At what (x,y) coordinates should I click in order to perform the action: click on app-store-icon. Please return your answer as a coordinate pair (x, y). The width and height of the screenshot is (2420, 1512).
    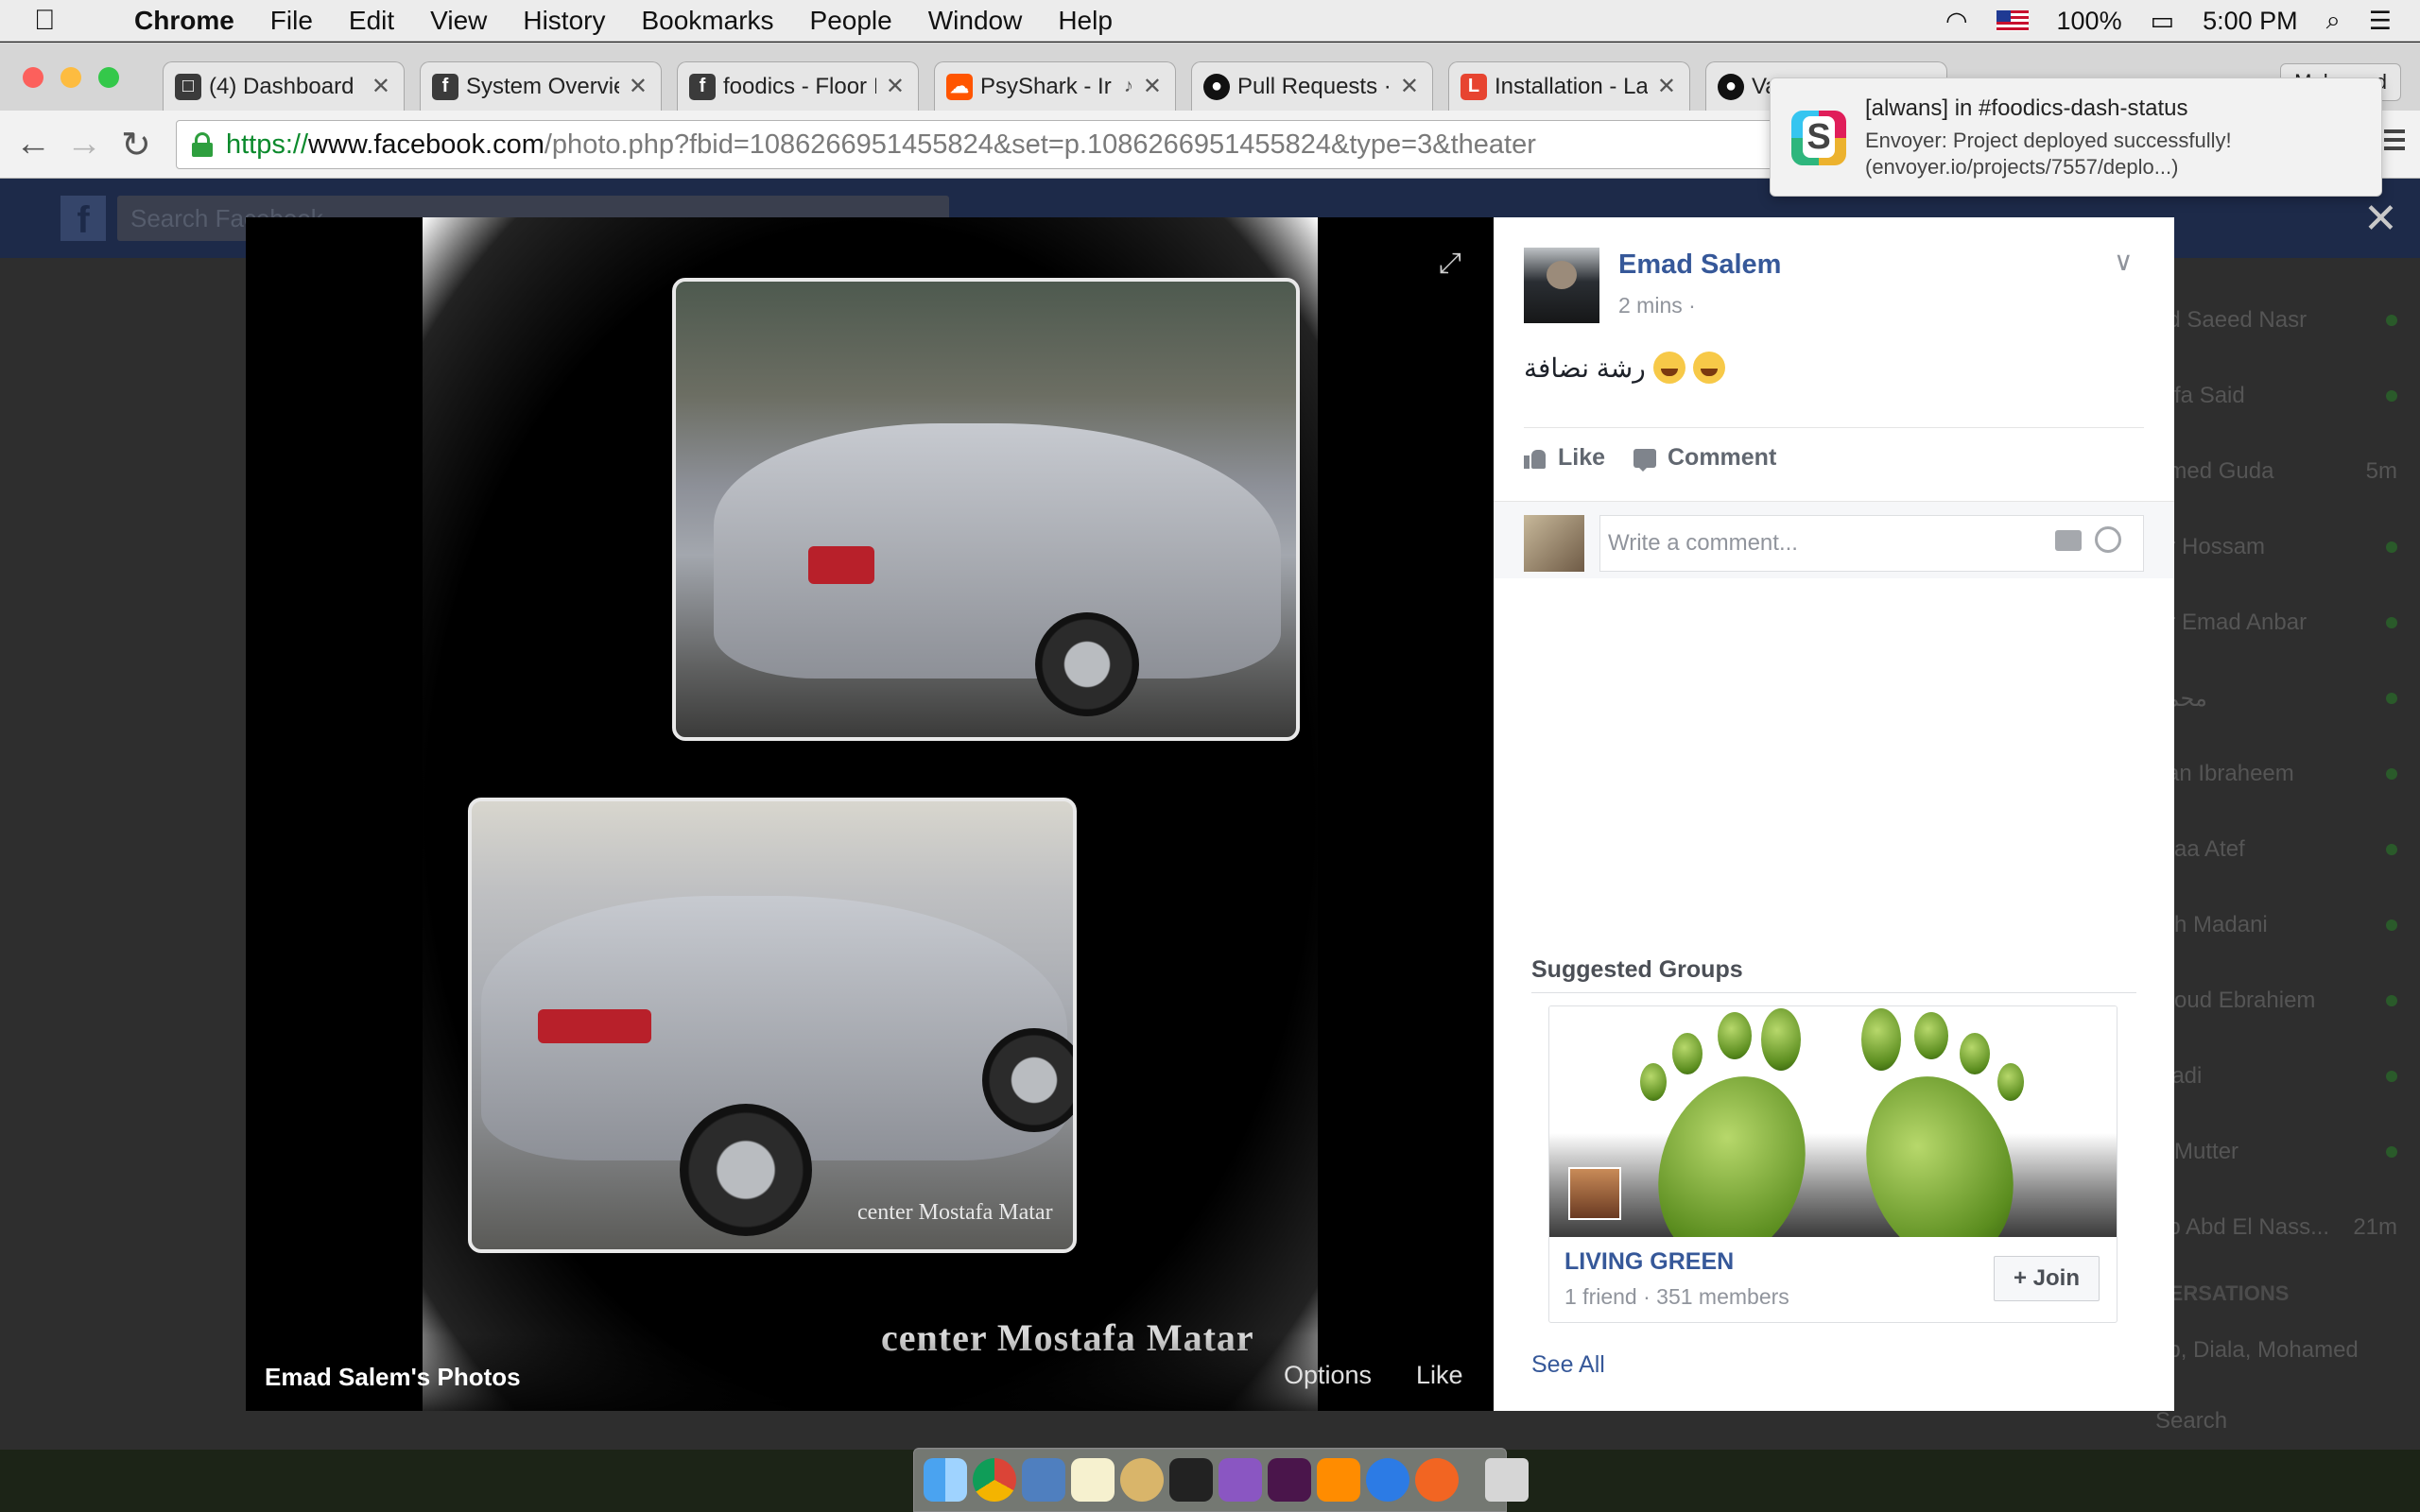
    Looking at the image, I should click on (1043, 1480).